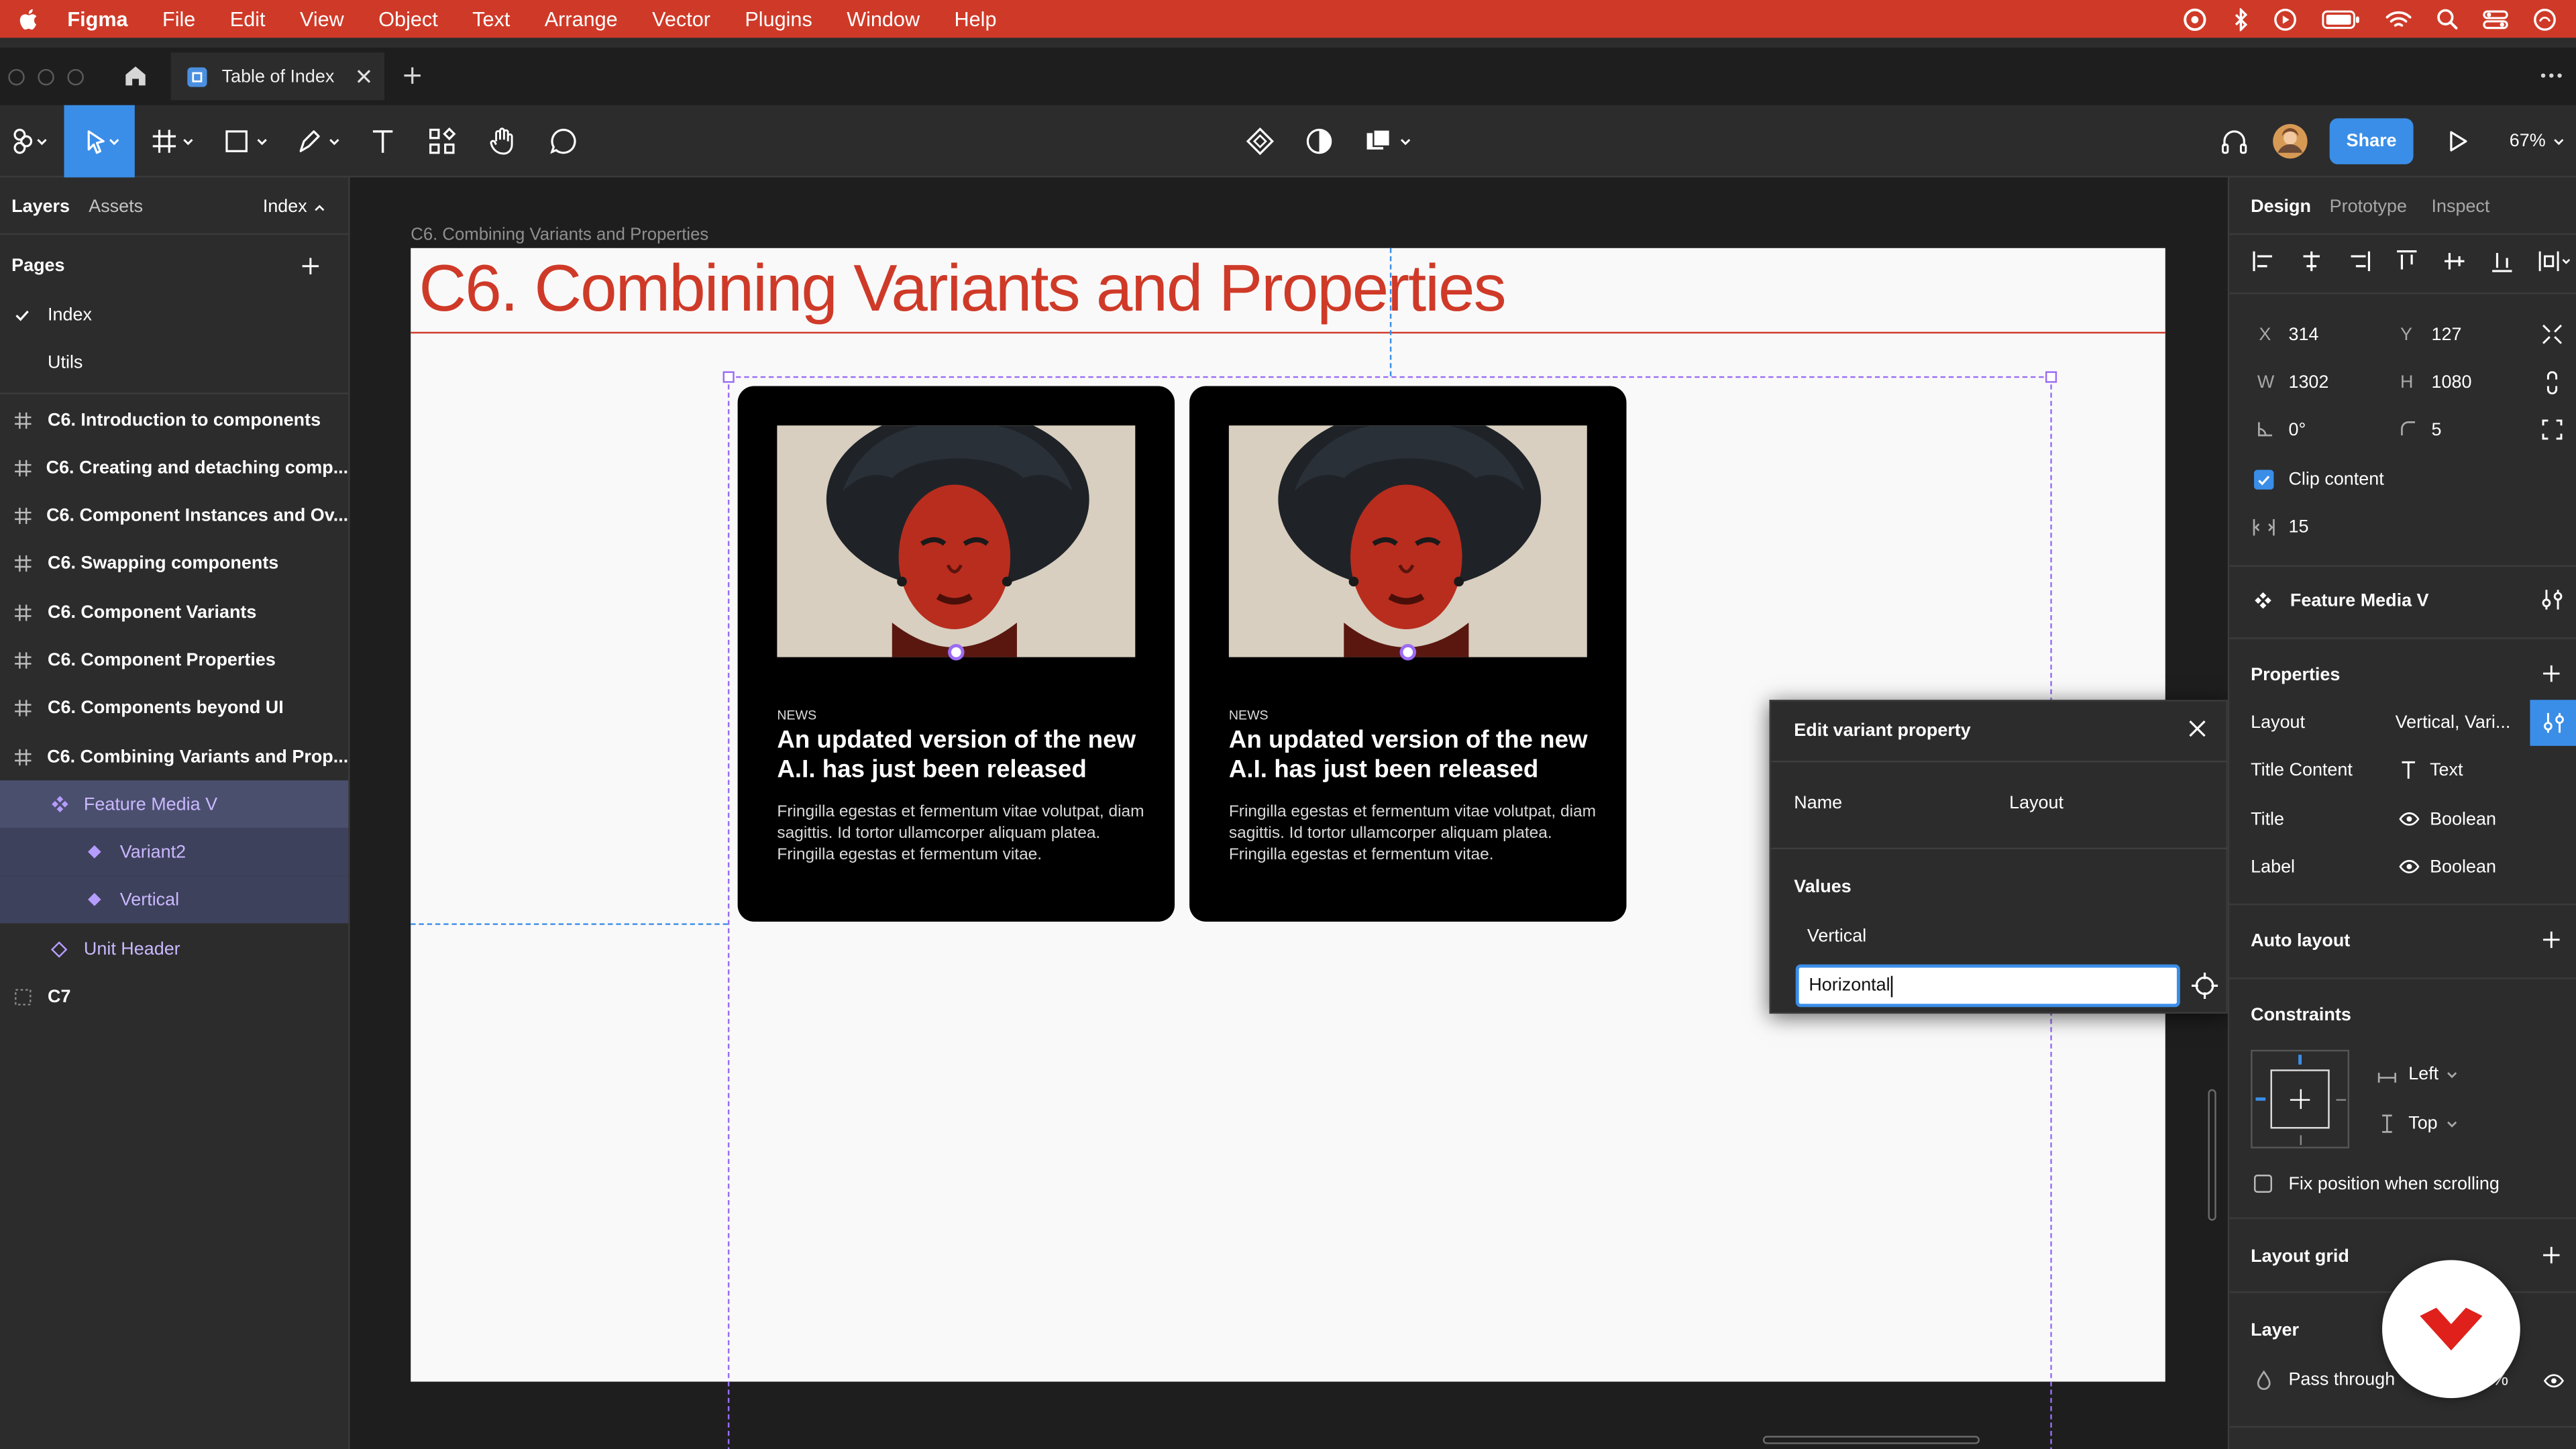  I want to click on frame-tool-icon, so click(175, 141).